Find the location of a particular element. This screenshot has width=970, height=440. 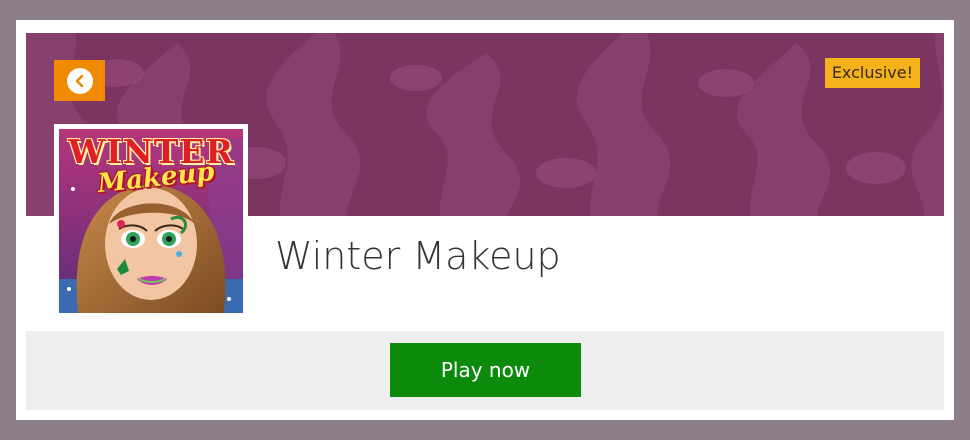

game-title: Winter Makeup is located at coordinates (418, 256).